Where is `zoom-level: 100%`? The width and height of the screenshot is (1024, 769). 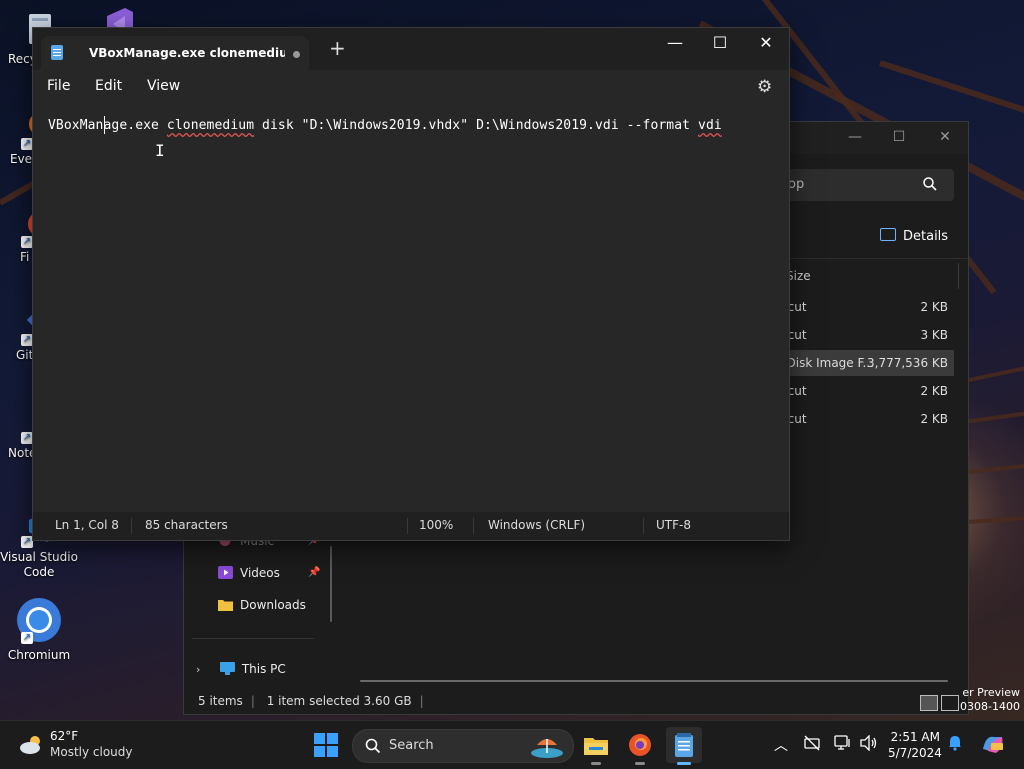
zoom-level: 100% is located at coordinates (436, 525).